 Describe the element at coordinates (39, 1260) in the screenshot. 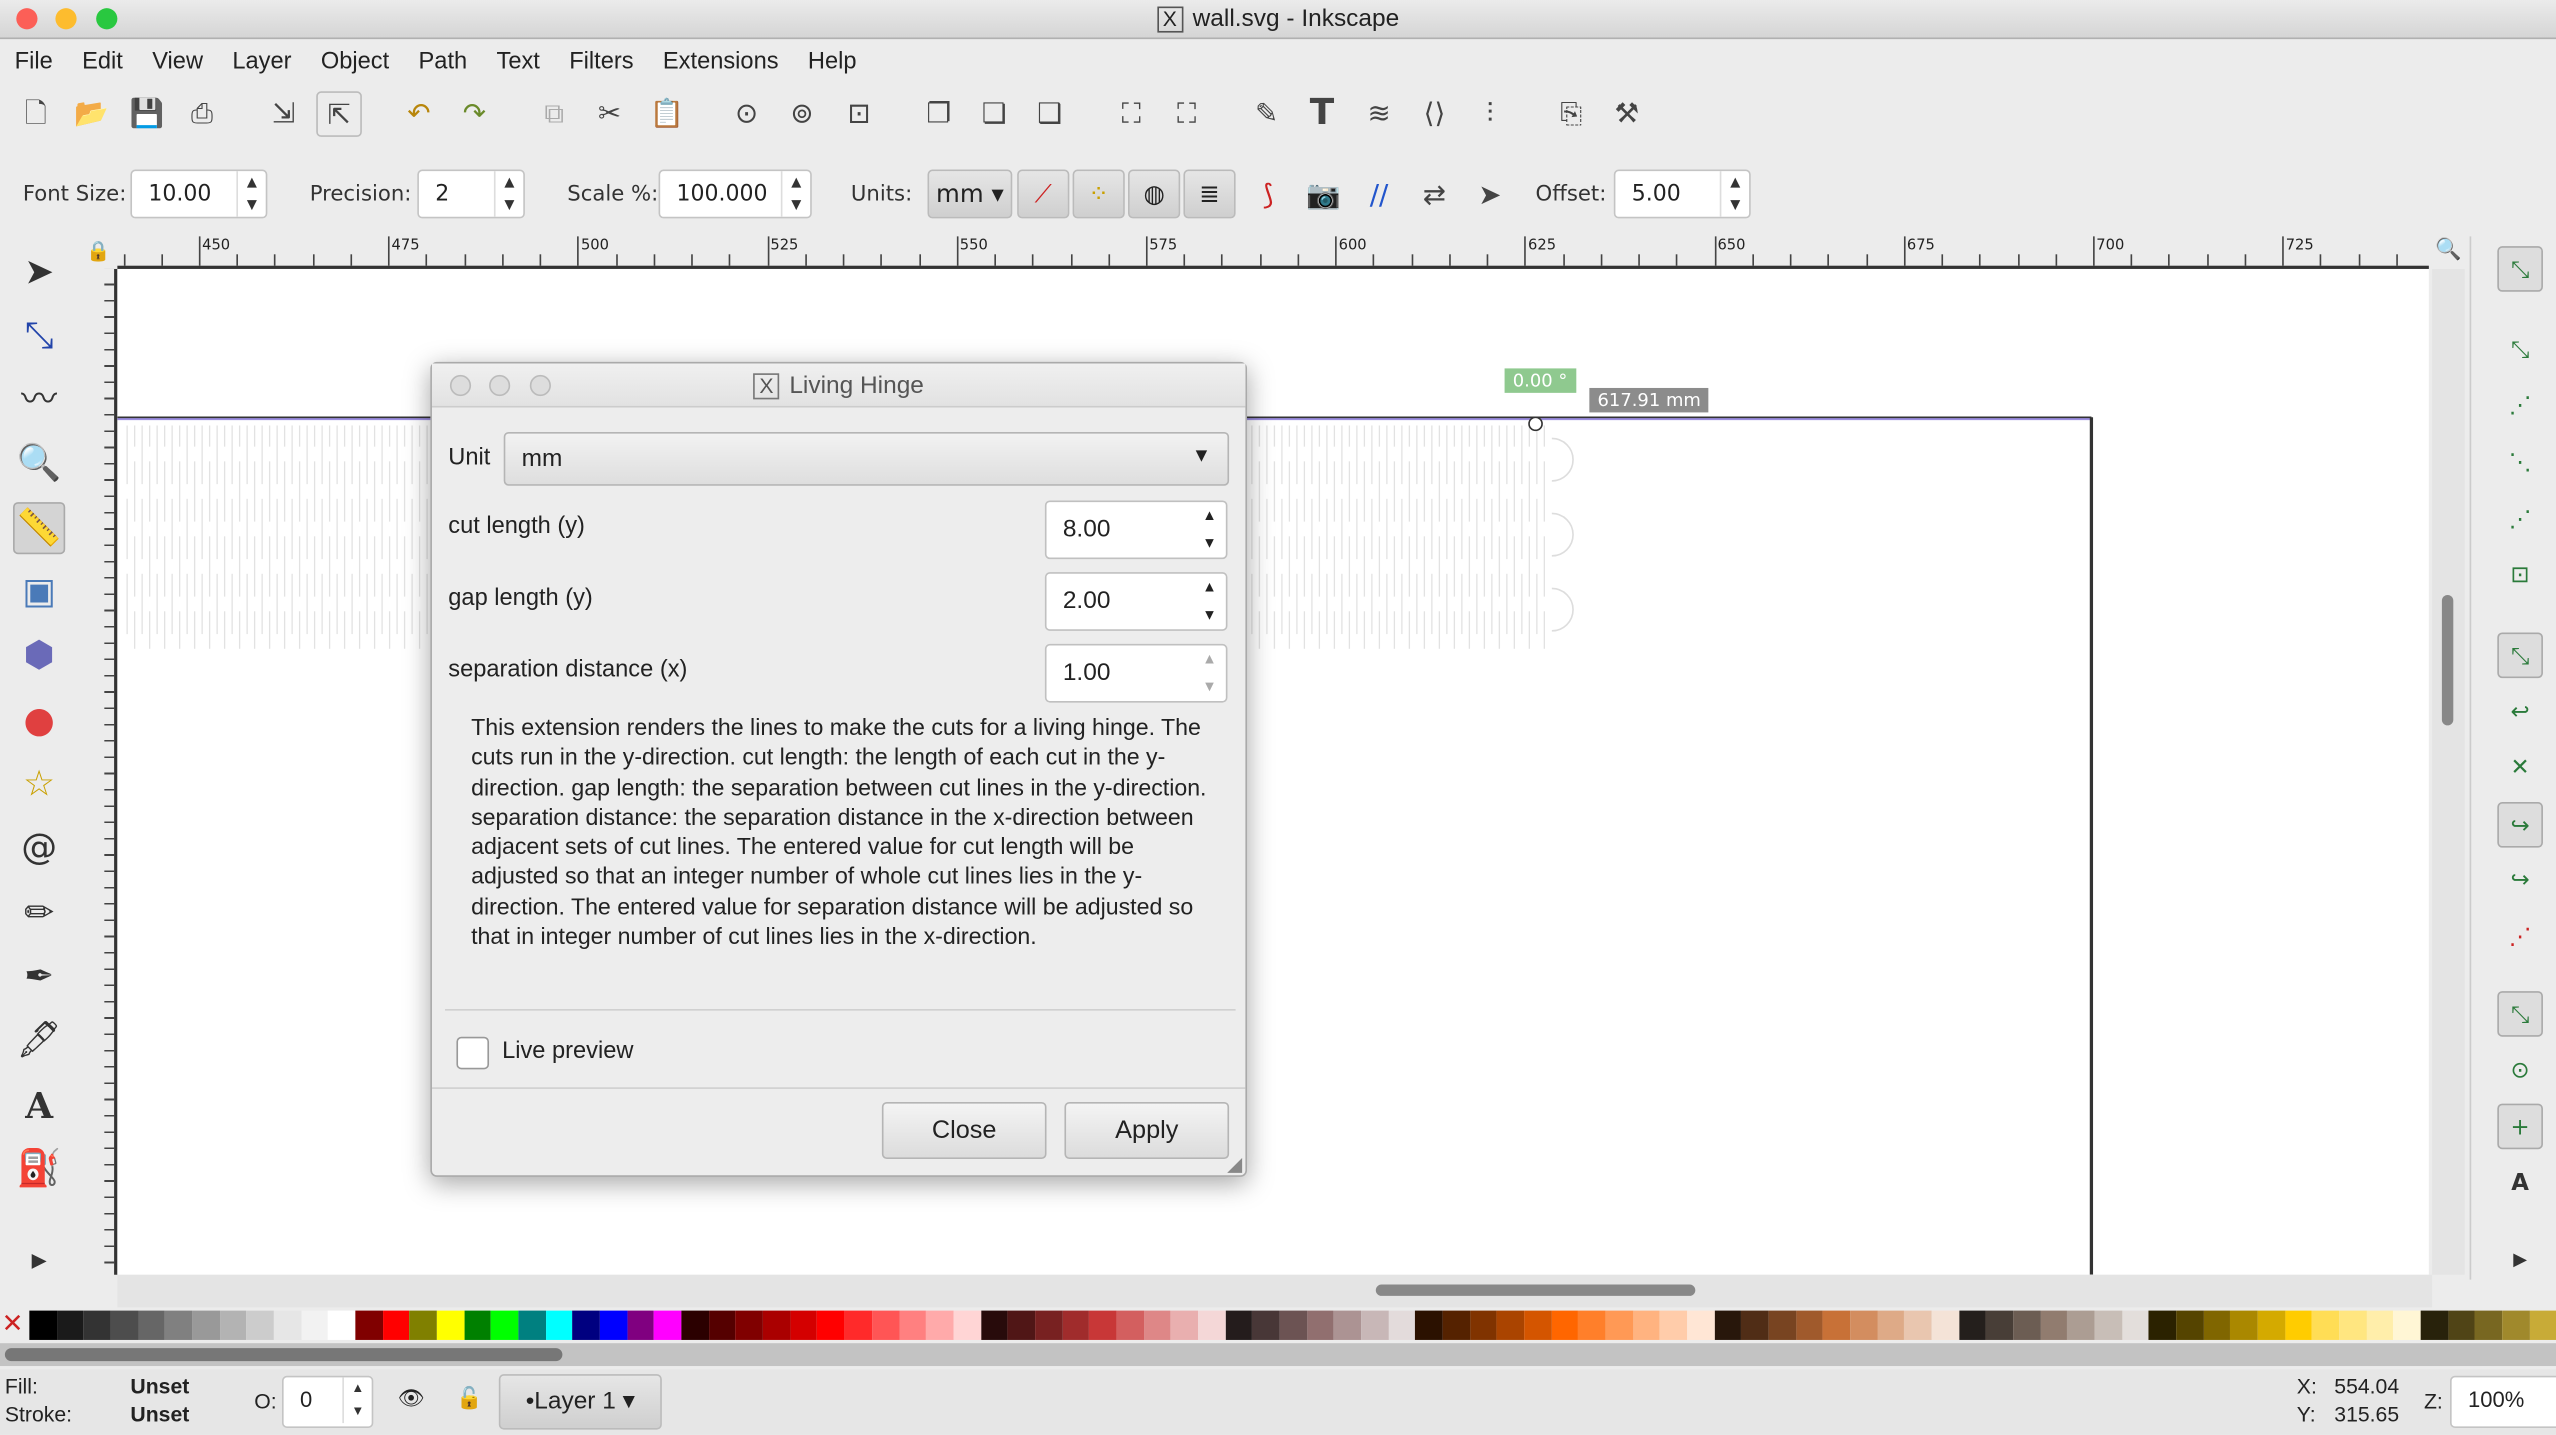

I see `more-tools-icon: ▶` at that location.